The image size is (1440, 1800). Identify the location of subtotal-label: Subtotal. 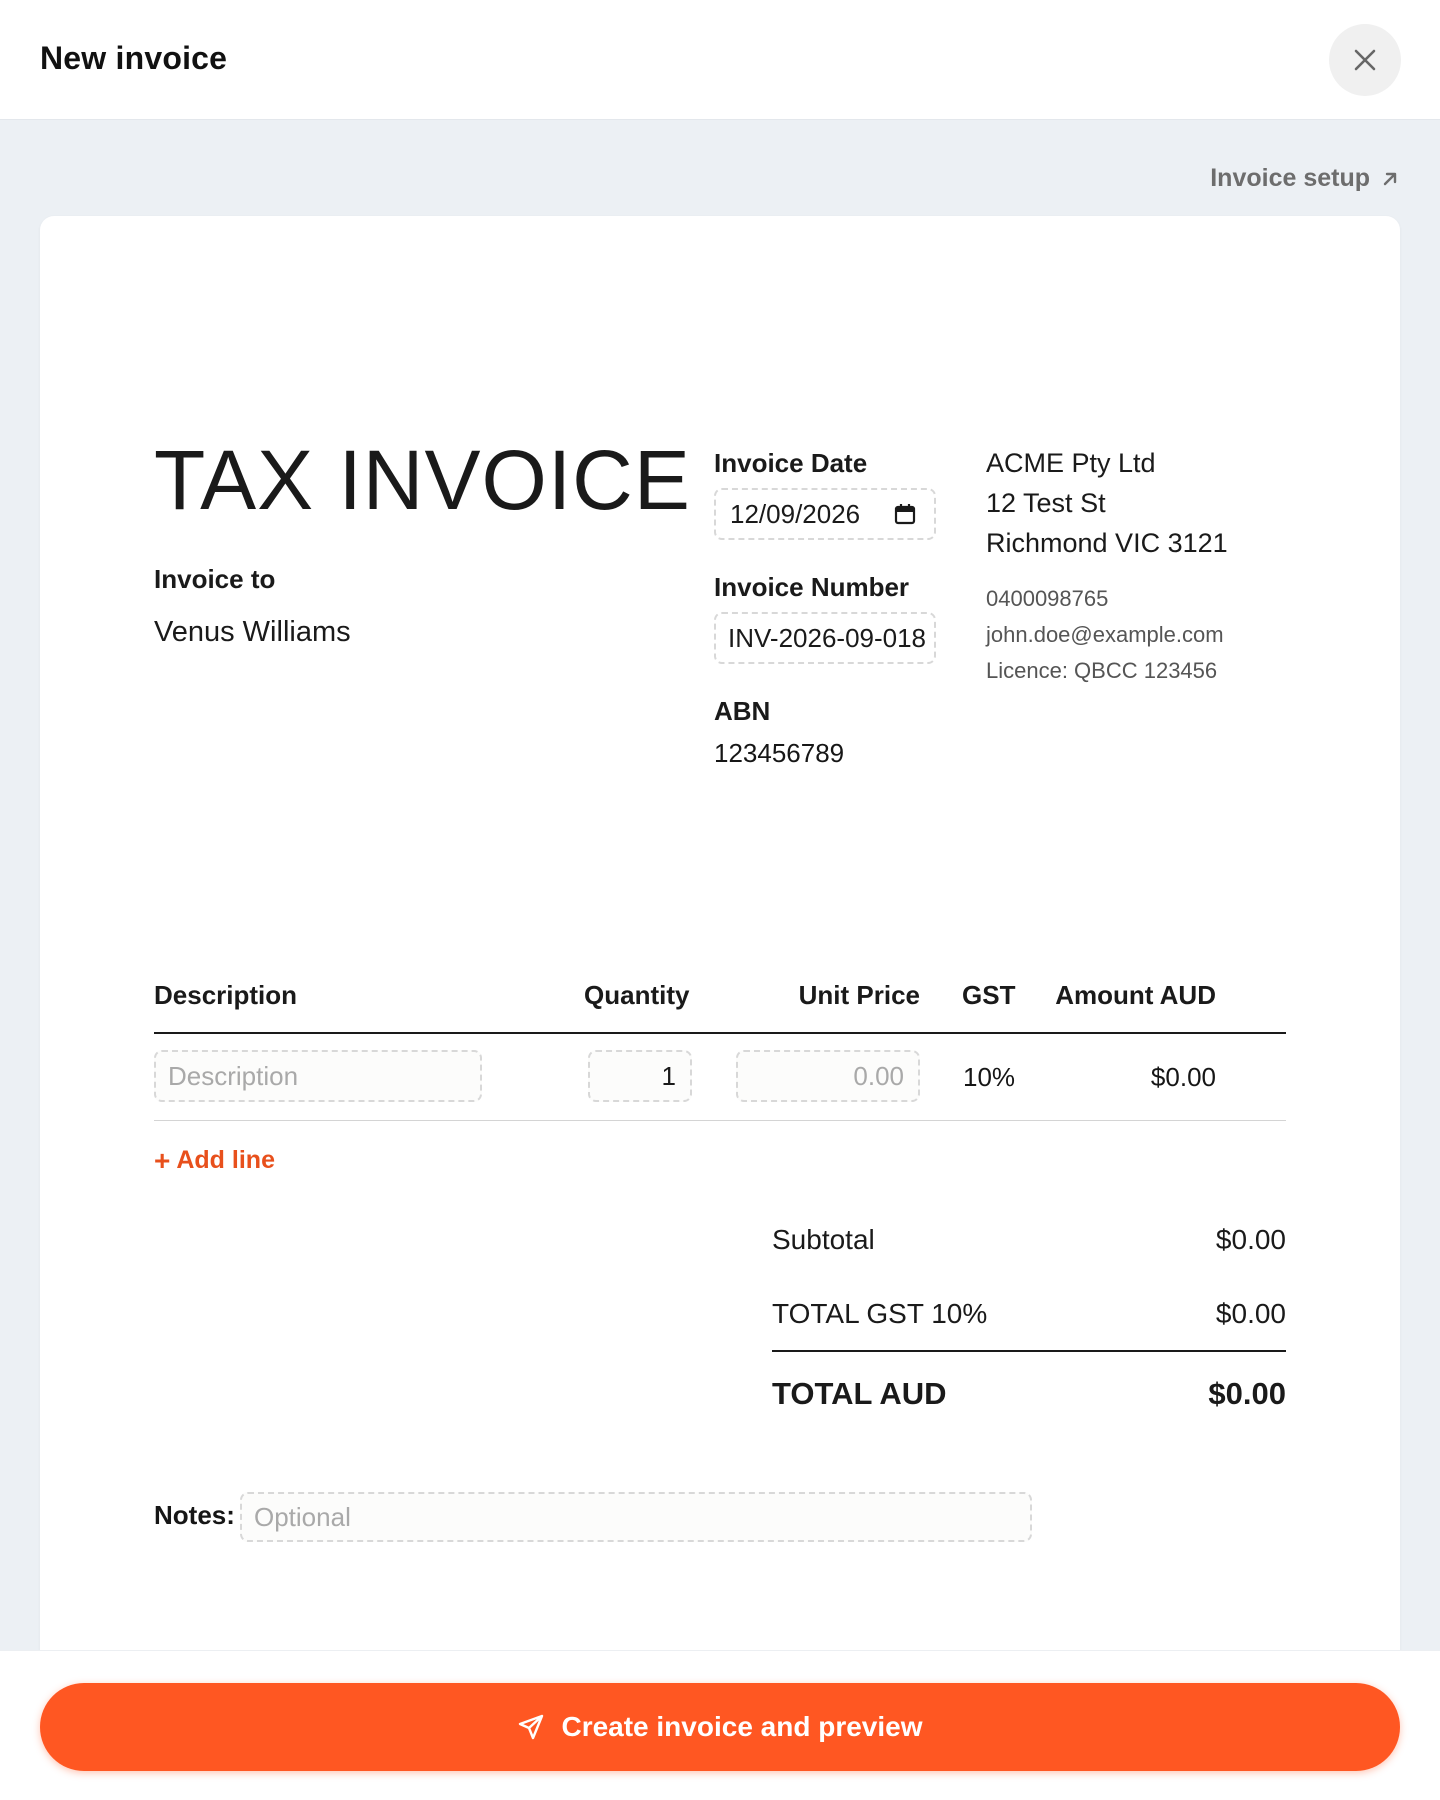
(823, 1239).